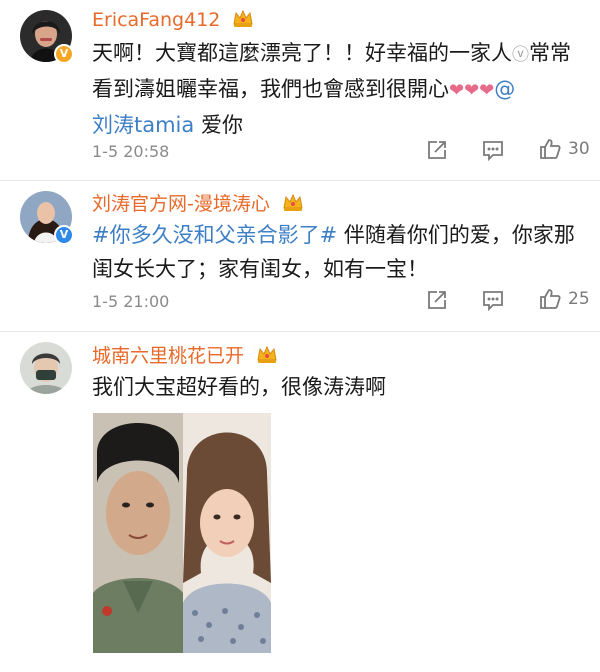  I want to click on like-button: 30, so click(564, 149).